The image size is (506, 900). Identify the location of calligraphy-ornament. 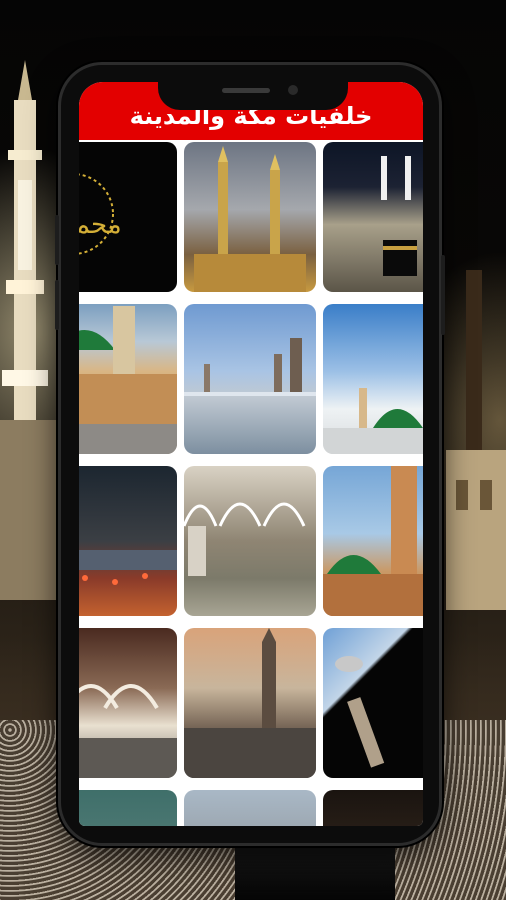
(96, 214).